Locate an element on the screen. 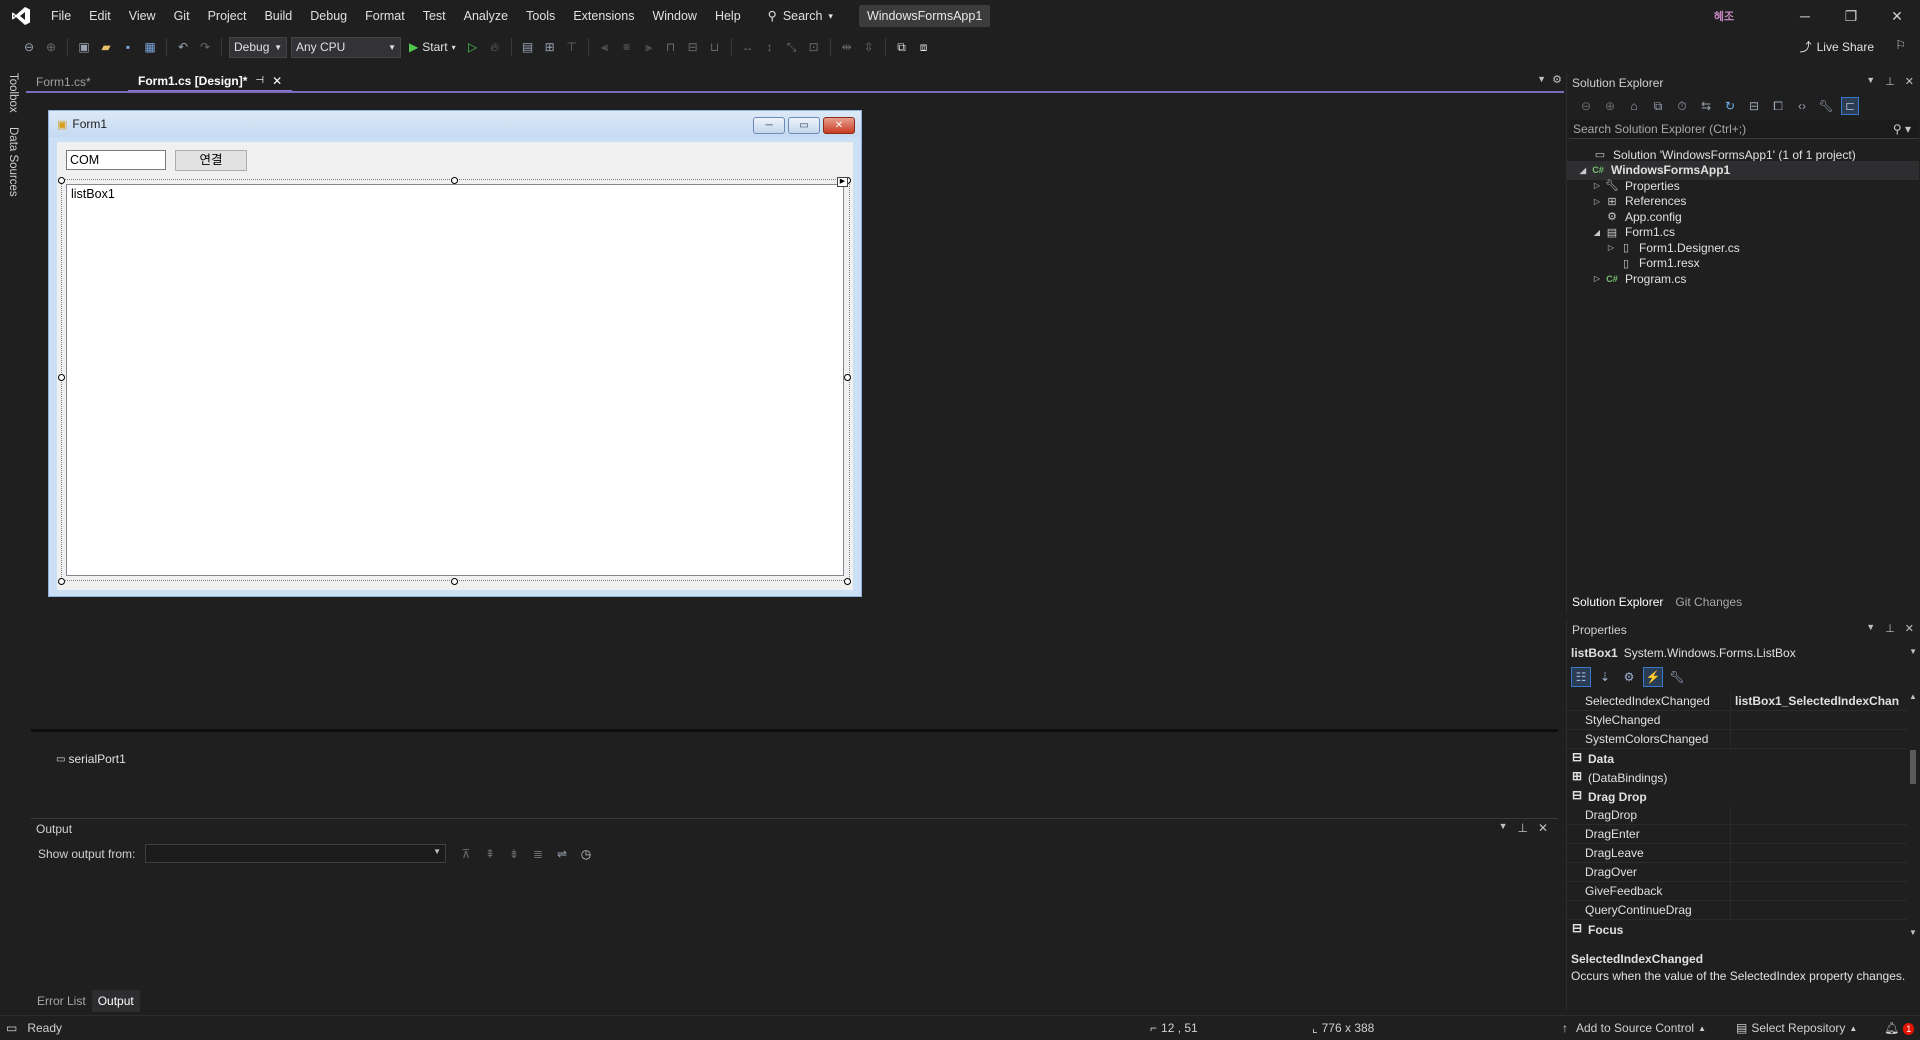 Image resolution: width=1920 pixels, height=1040 pixels. solution-configuration-select: Debug ▼ is located at coordinates (258, 47).